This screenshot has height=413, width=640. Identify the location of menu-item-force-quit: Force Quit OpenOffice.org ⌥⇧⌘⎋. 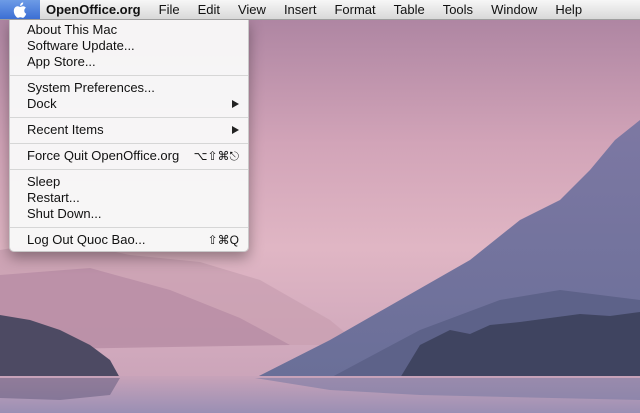
(129, 156).